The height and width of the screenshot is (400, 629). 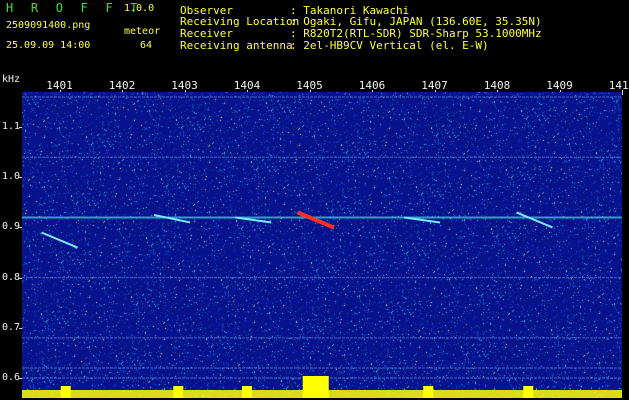 What do you see at coordinates (622, 92) in the screenshot?
I see `x-tick-mark` at bounding box center [622, 92].